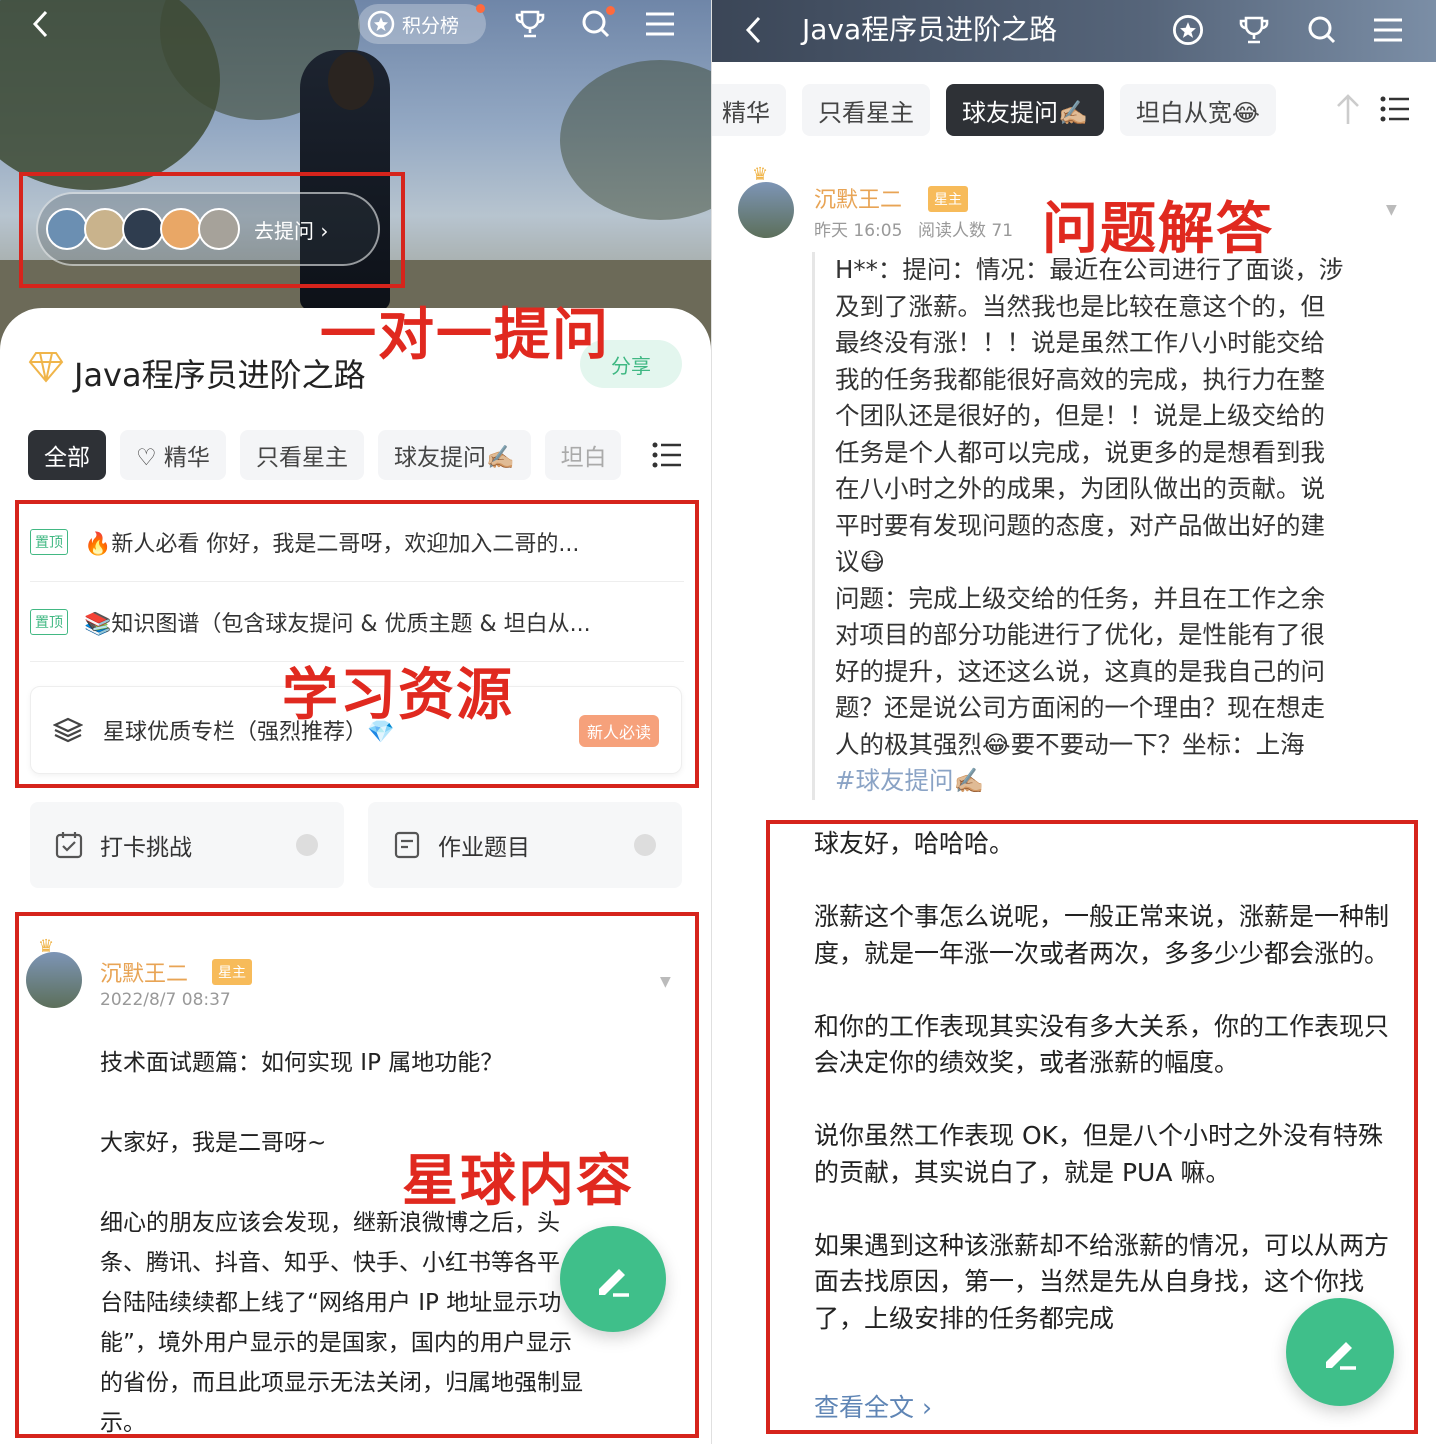 The height and width of the screenshot is (1444, 1436). I want to click on question-line: 好的提升，这还这么说，这真的是我自己的问, so click(1080, 671).